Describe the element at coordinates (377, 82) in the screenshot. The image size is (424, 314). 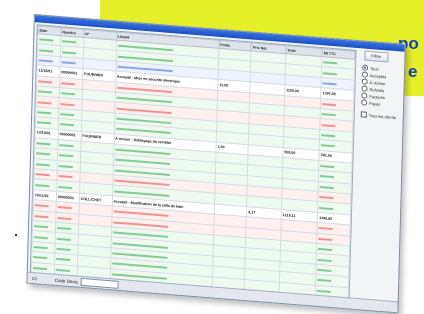
I see `radio-label: À réviser` at that location.